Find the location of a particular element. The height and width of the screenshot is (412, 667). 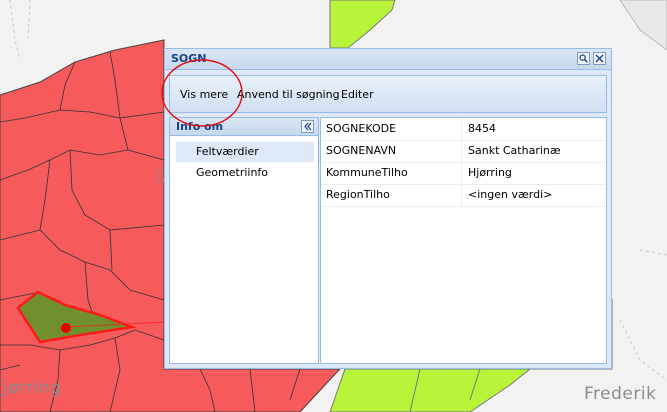

magnifier-icon is located at coordinates (583, 58).